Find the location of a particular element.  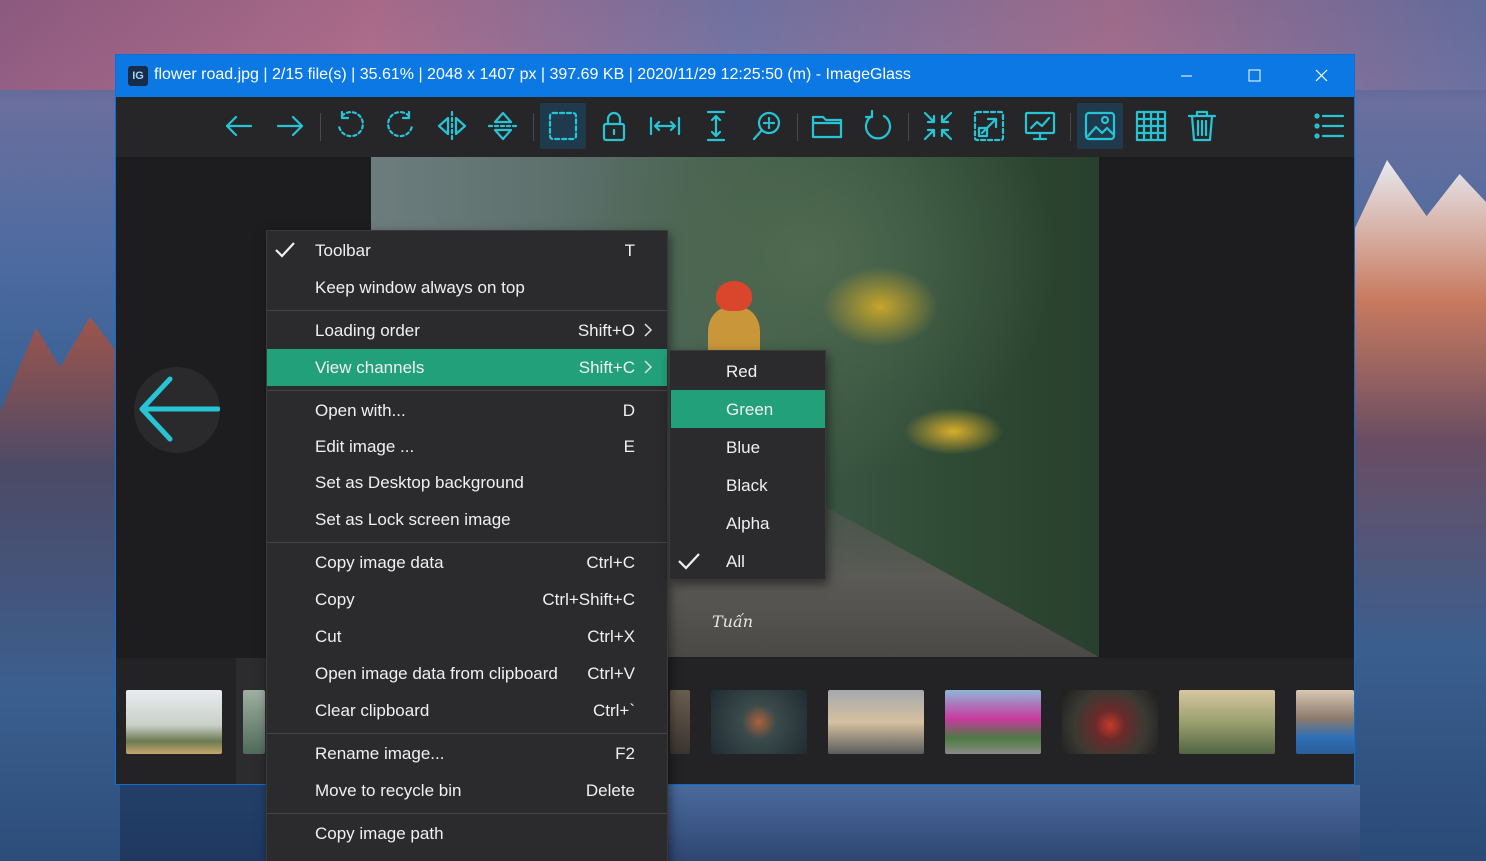

menu-item-cut: Cut Ctrl+X is located at coordinates (467, 636).